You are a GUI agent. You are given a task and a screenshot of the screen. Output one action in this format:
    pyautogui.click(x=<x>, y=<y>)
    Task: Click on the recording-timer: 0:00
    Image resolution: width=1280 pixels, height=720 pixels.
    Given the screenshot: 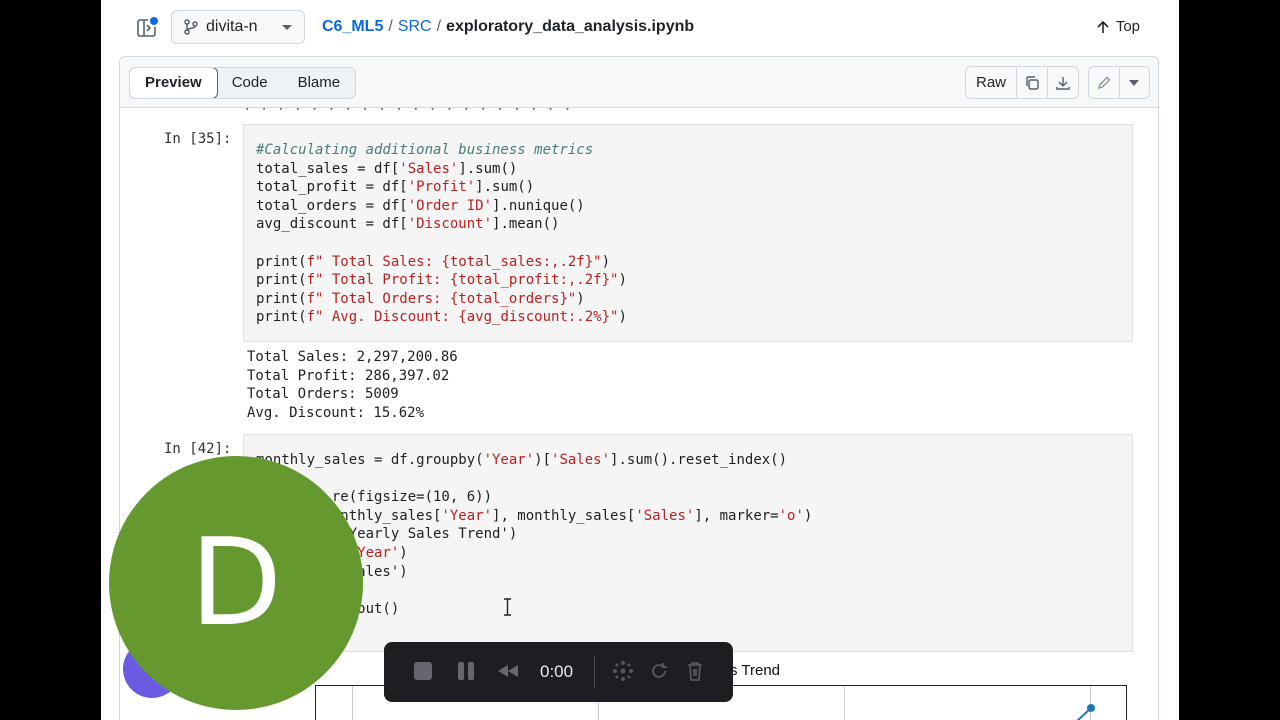 What is the action you would take?
    pyautogui.click(x=557, y=671)
    